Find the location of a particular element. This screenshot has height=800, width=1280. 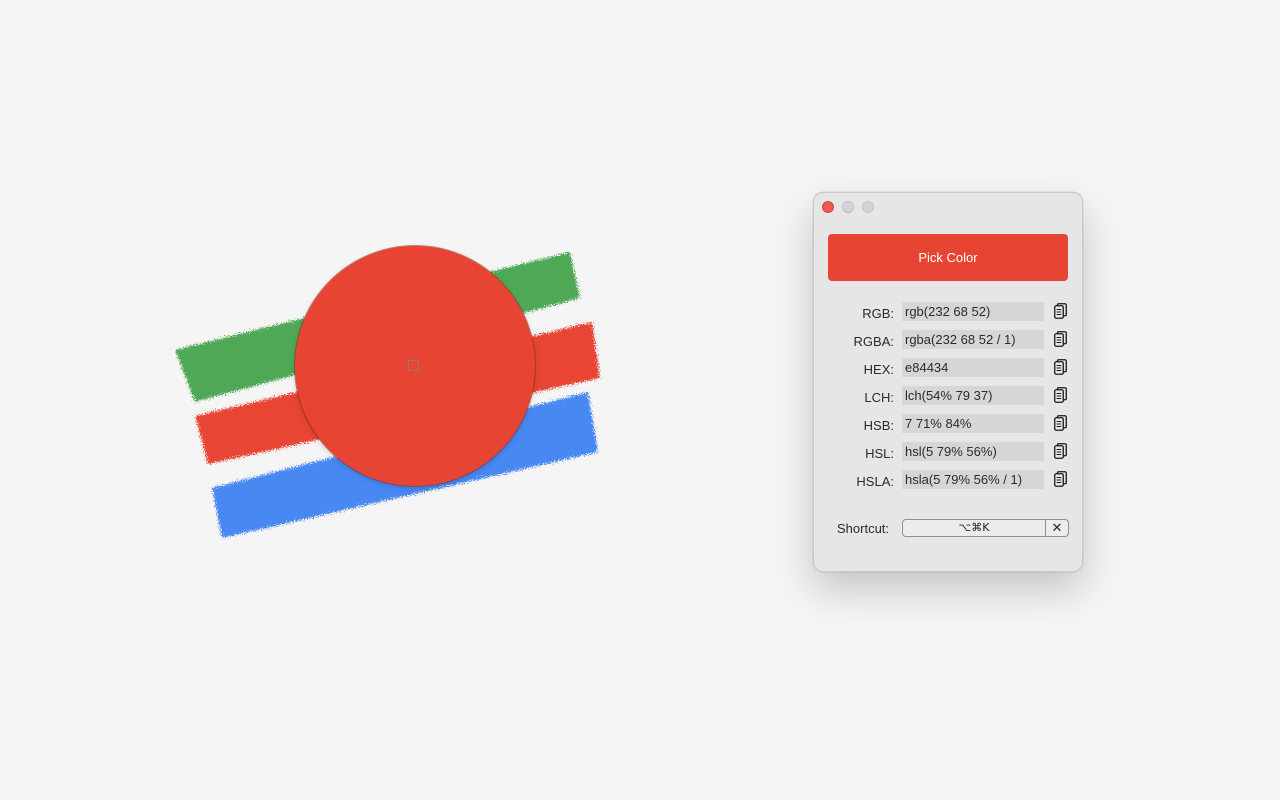

format-value-field: lch(54% 79 37) is located at coordinates (973, 395).